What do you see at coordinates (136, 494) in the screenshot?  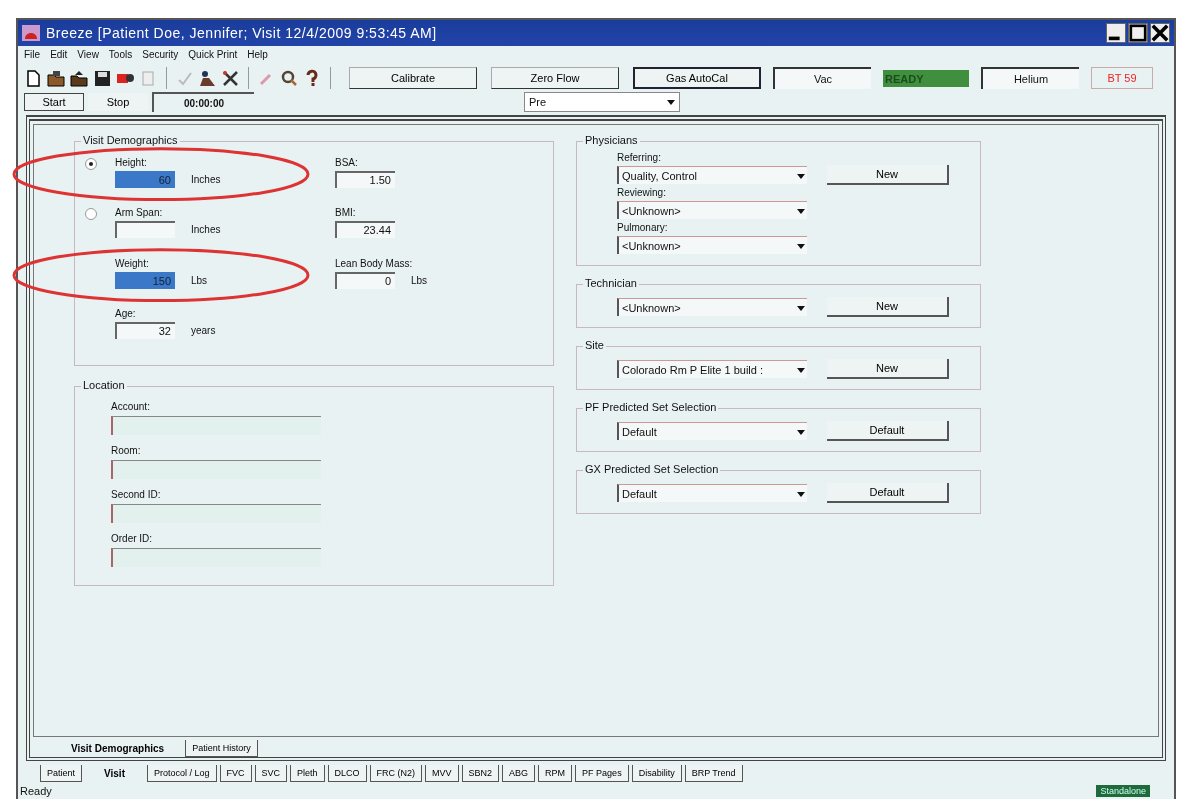 I see `field-label: Second ID:` at bounding box center [136, 494].